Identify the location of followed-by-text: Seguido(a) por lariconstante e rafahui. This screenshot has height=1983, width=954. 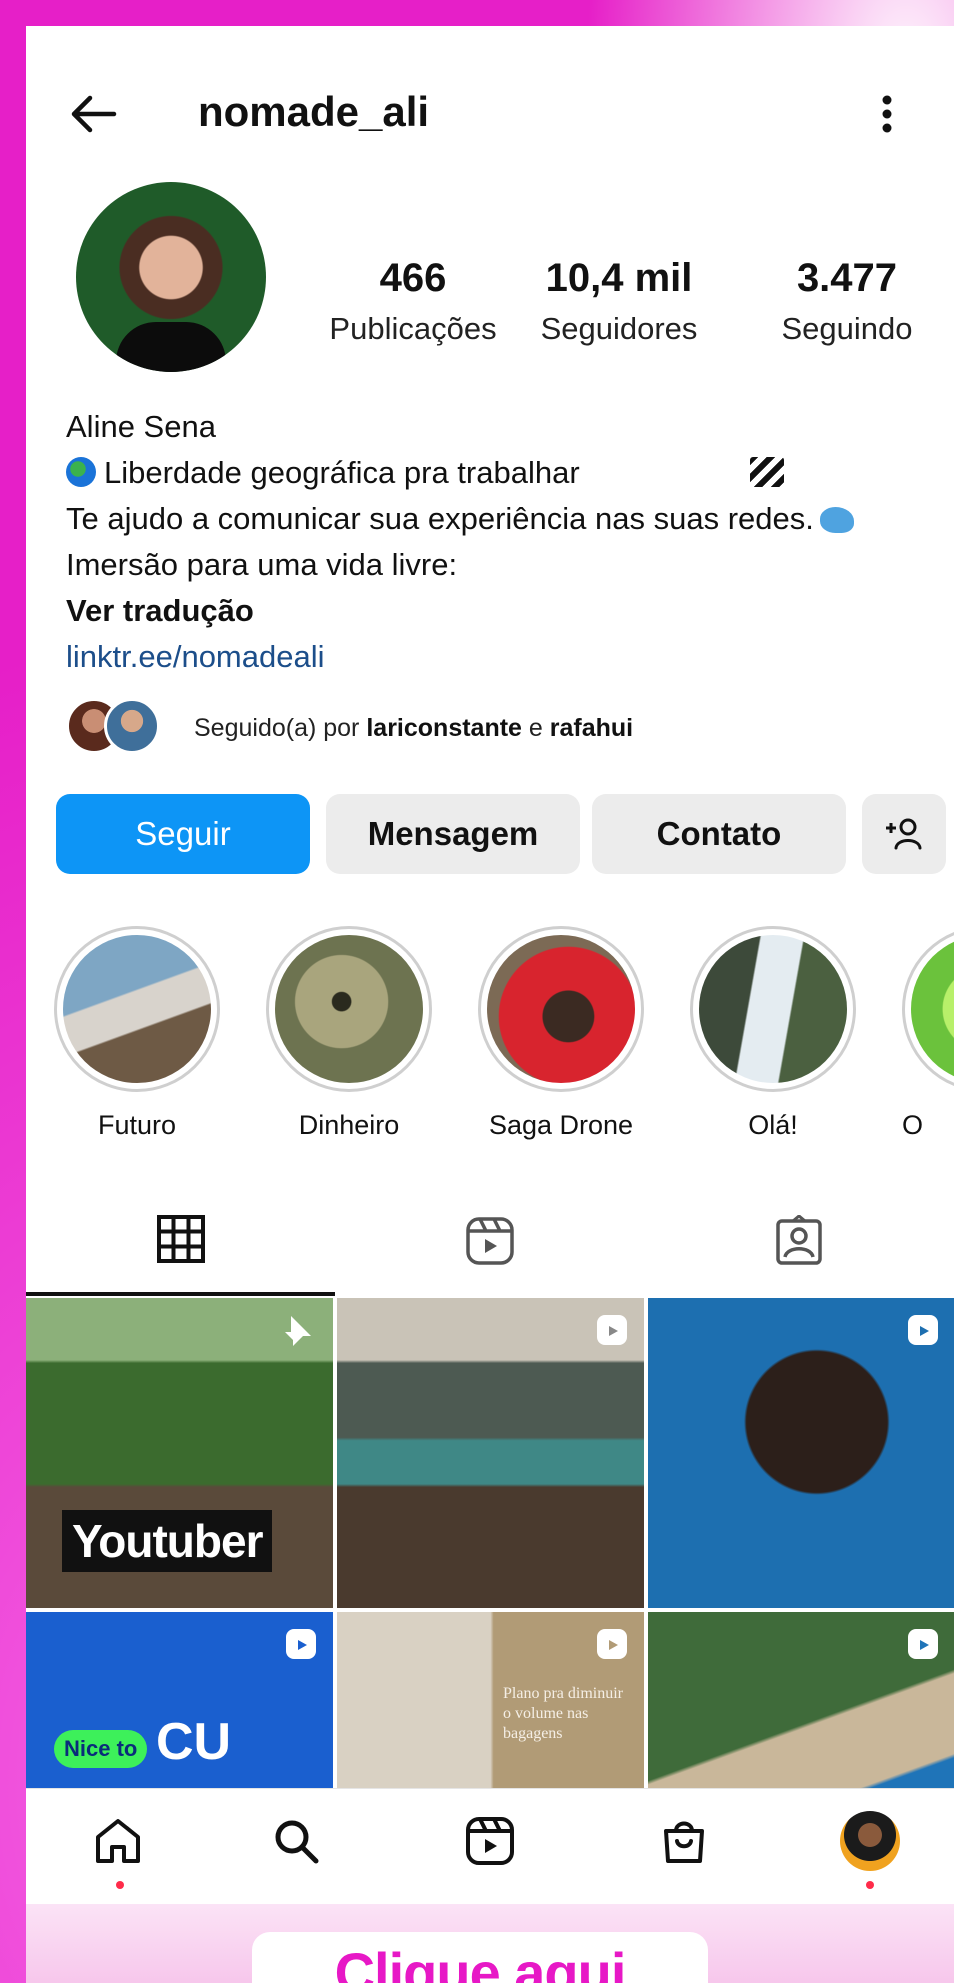
(413, 728).